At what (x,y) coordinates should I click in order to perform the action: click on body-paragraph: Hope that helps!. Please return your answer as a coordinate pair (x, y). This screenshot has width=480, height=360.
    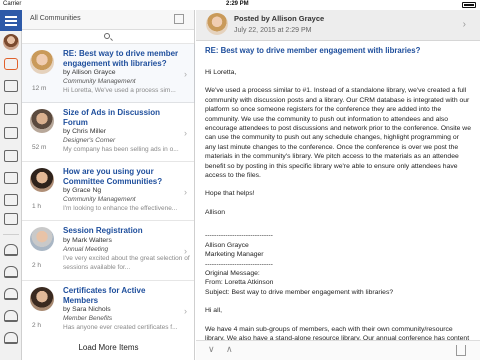
    Looking at the image, I should click on (230, 194).